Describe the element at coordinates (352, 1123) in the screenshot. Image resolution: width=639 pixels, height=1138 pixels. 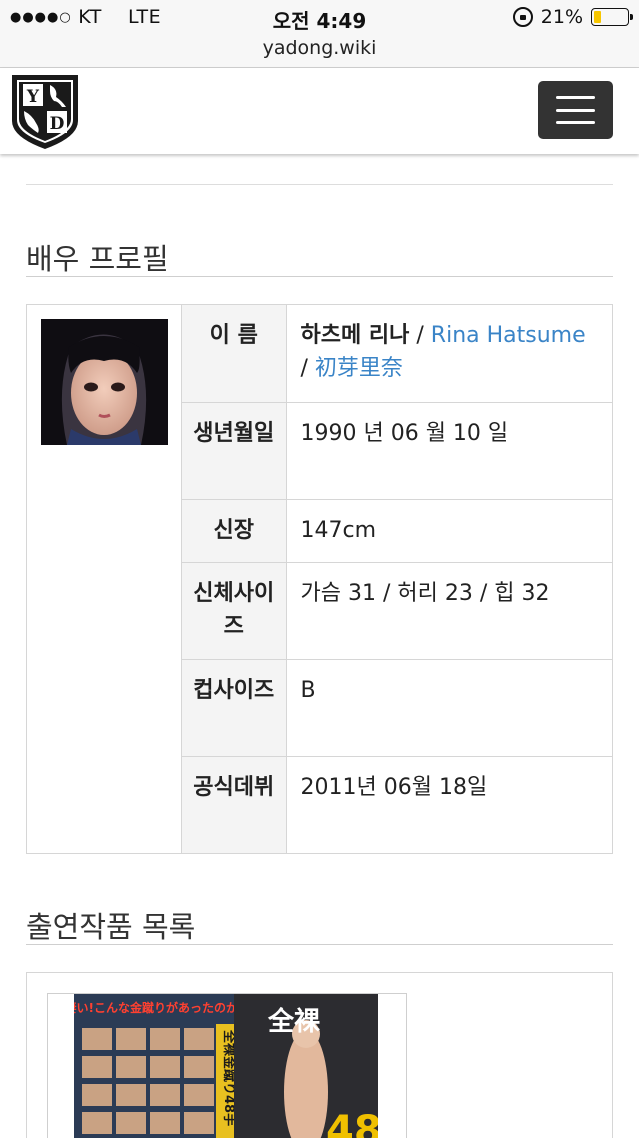
I see `svg-text: 48` at that location.